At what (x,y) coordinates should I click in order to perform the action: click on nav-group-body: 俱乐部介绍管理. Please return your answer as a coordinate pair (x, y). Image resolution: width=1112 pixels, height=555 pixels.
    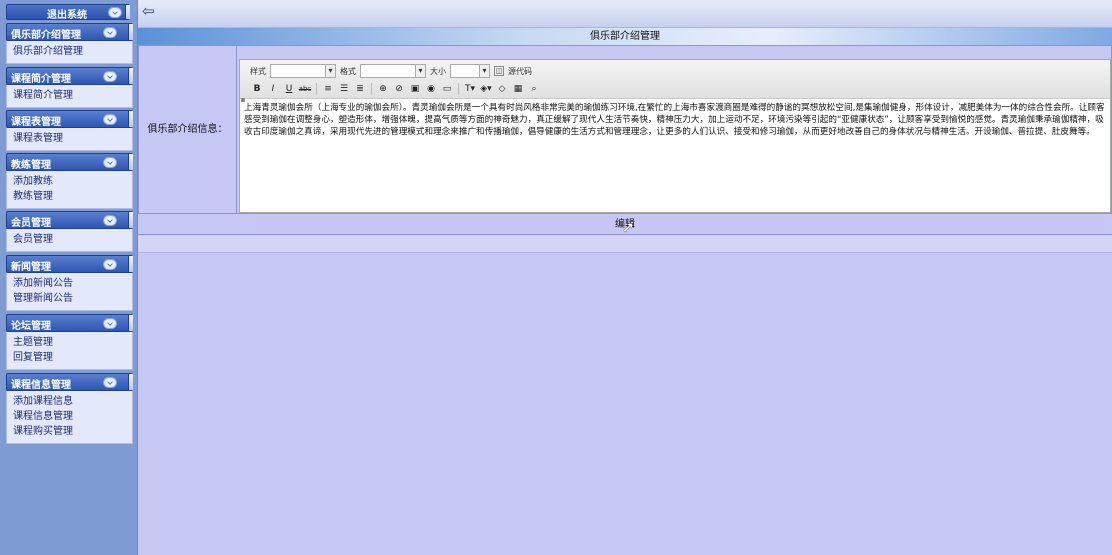
    Looking at the image, I should click on (69, 52).